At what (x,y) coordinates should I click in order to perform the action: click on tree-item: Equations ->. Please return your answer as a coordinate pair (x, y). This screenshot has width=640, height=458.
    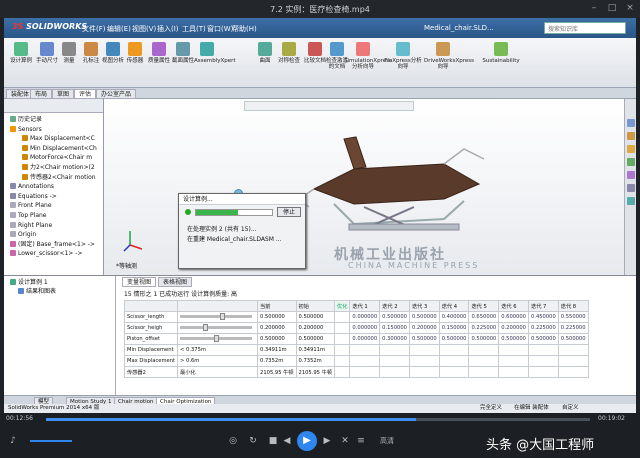
    Looking at the image, I should click on (33, 196).